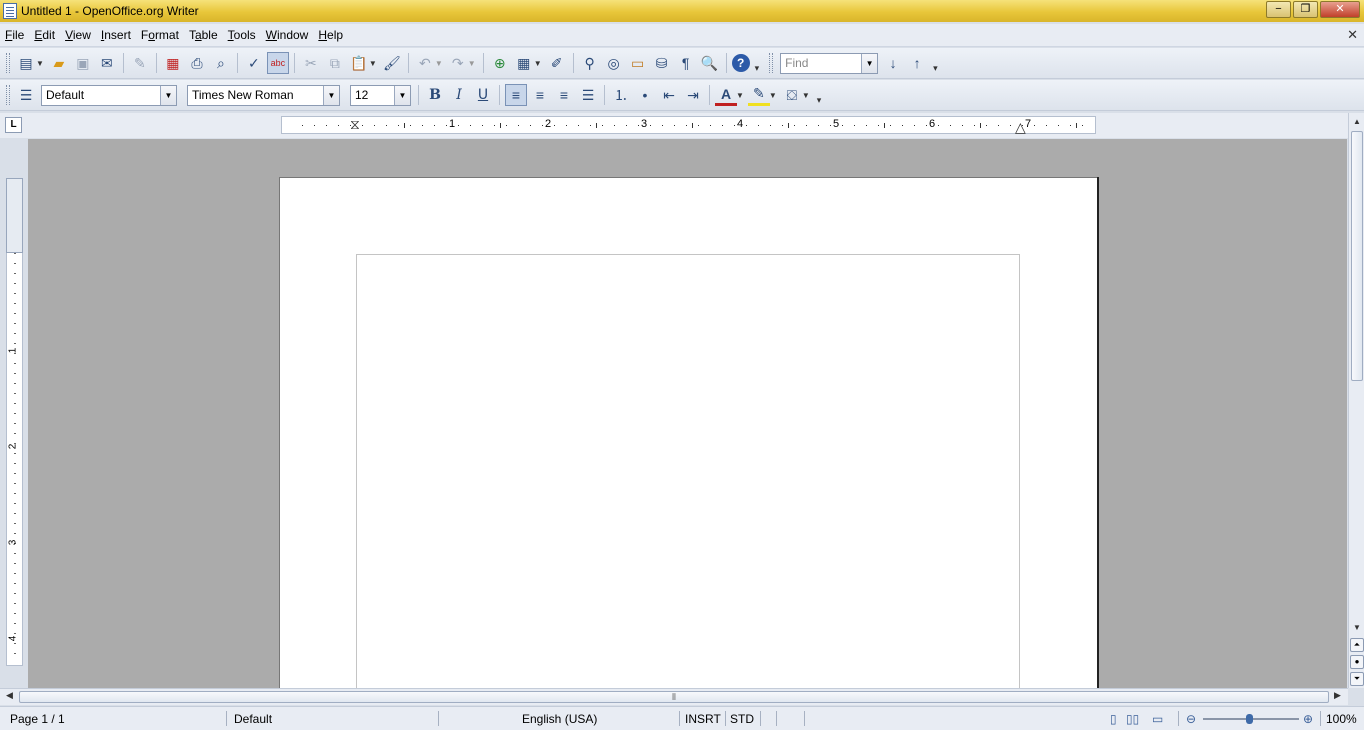 The width and height of the screenshot is (1364, 730). What do you see at coordinates (14, 35) in the screenshot?
I see `menu-file: File` at bounding box center [14, 35].